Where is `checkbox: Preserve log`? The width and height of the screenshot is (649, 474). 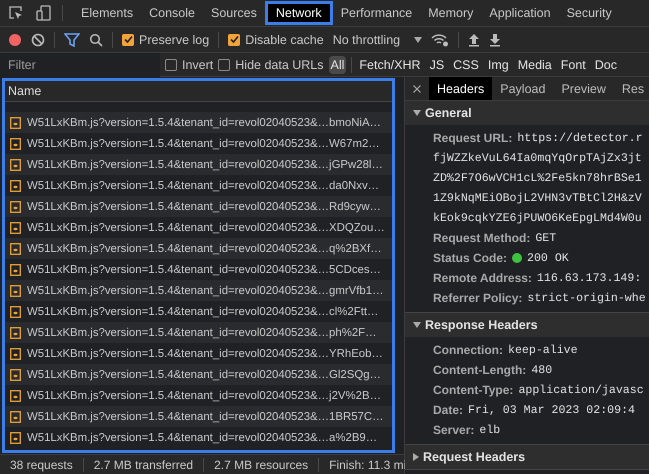 checkbox: Preserve log is located at coordinates (166, 39).